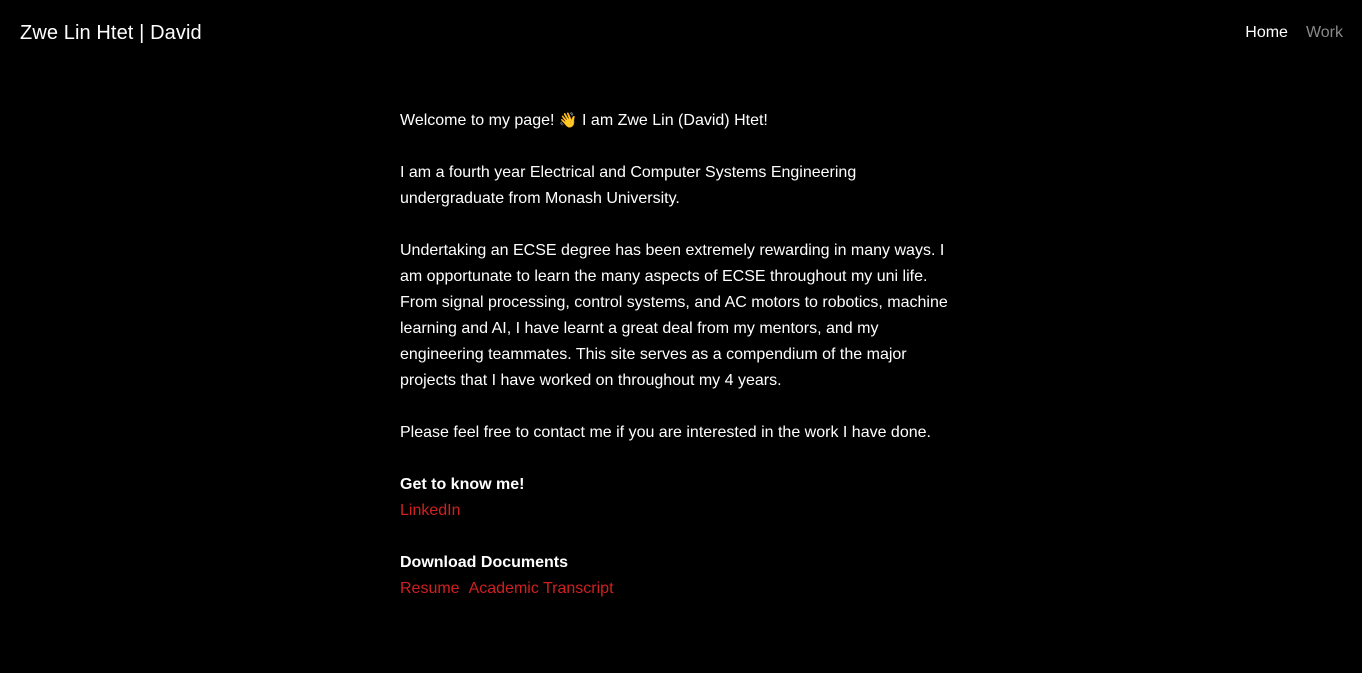 The height and width of the screenshot is (673, 1362). I want to click on nav-home-link: Home, so click(1266, 33).